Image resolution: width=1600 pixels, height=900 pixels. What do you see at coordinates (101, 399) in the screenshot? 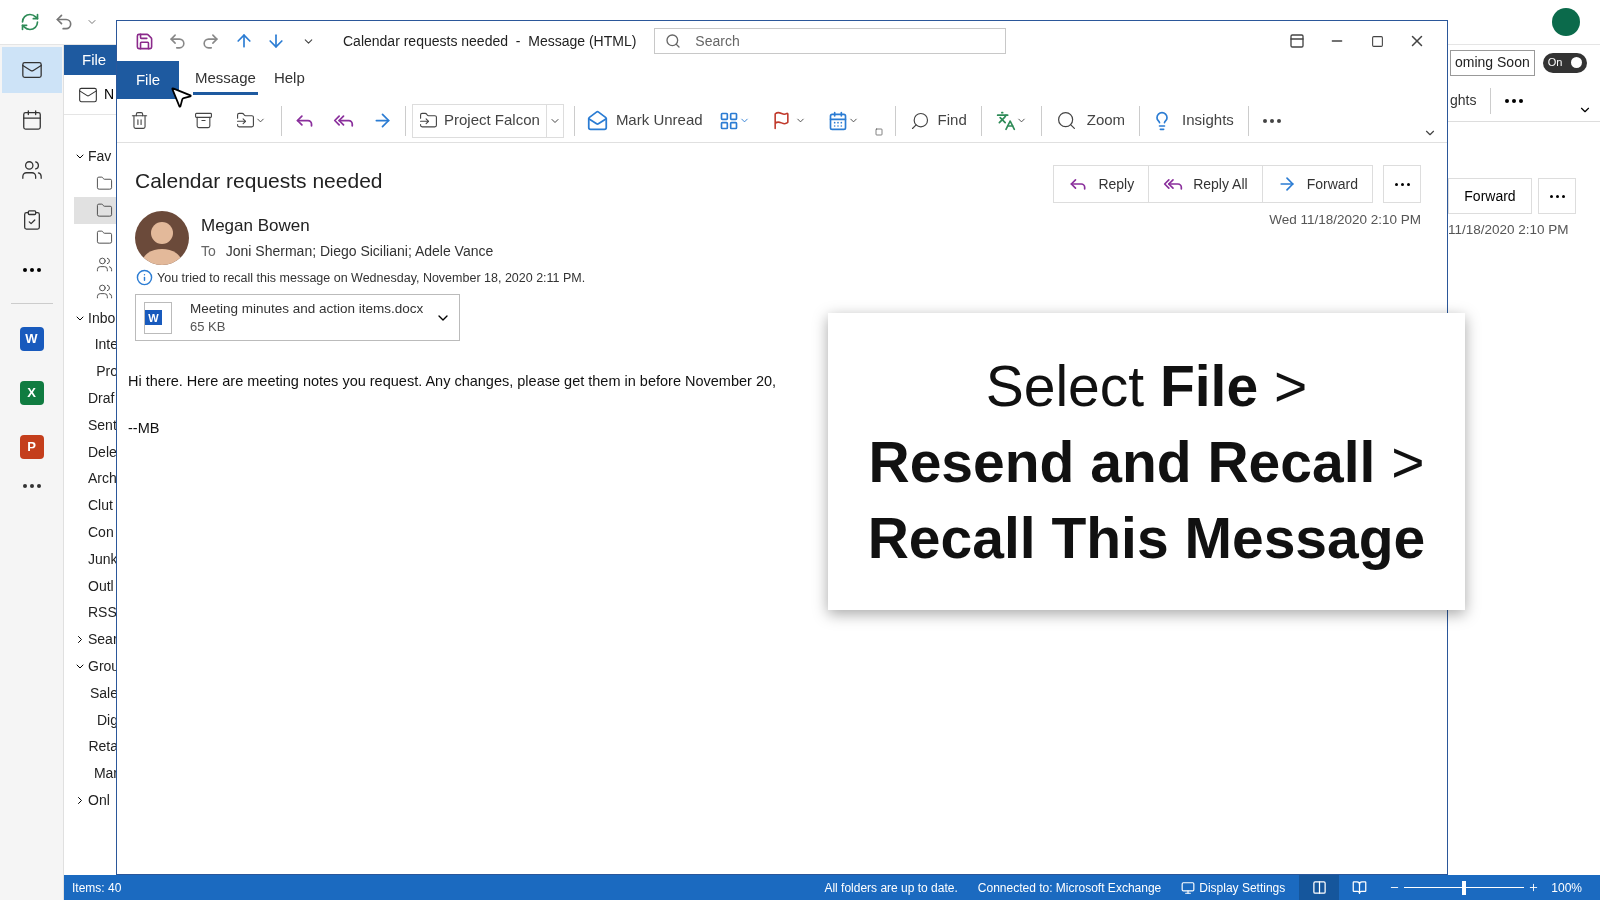
I see `folder-label: Draf` at bounding box center [101, 399].